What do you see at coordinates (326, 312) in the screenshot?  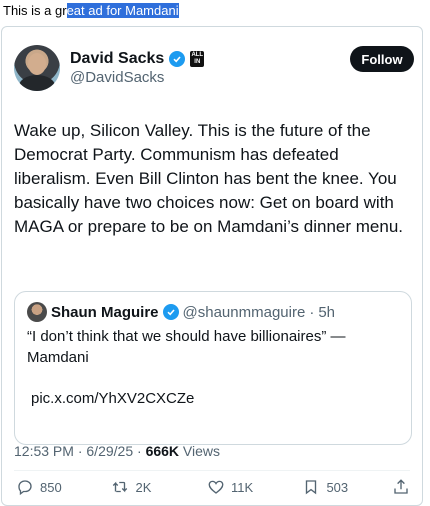 I see `quoted-tweet-time: 5h` at bounding box center [326, 312].